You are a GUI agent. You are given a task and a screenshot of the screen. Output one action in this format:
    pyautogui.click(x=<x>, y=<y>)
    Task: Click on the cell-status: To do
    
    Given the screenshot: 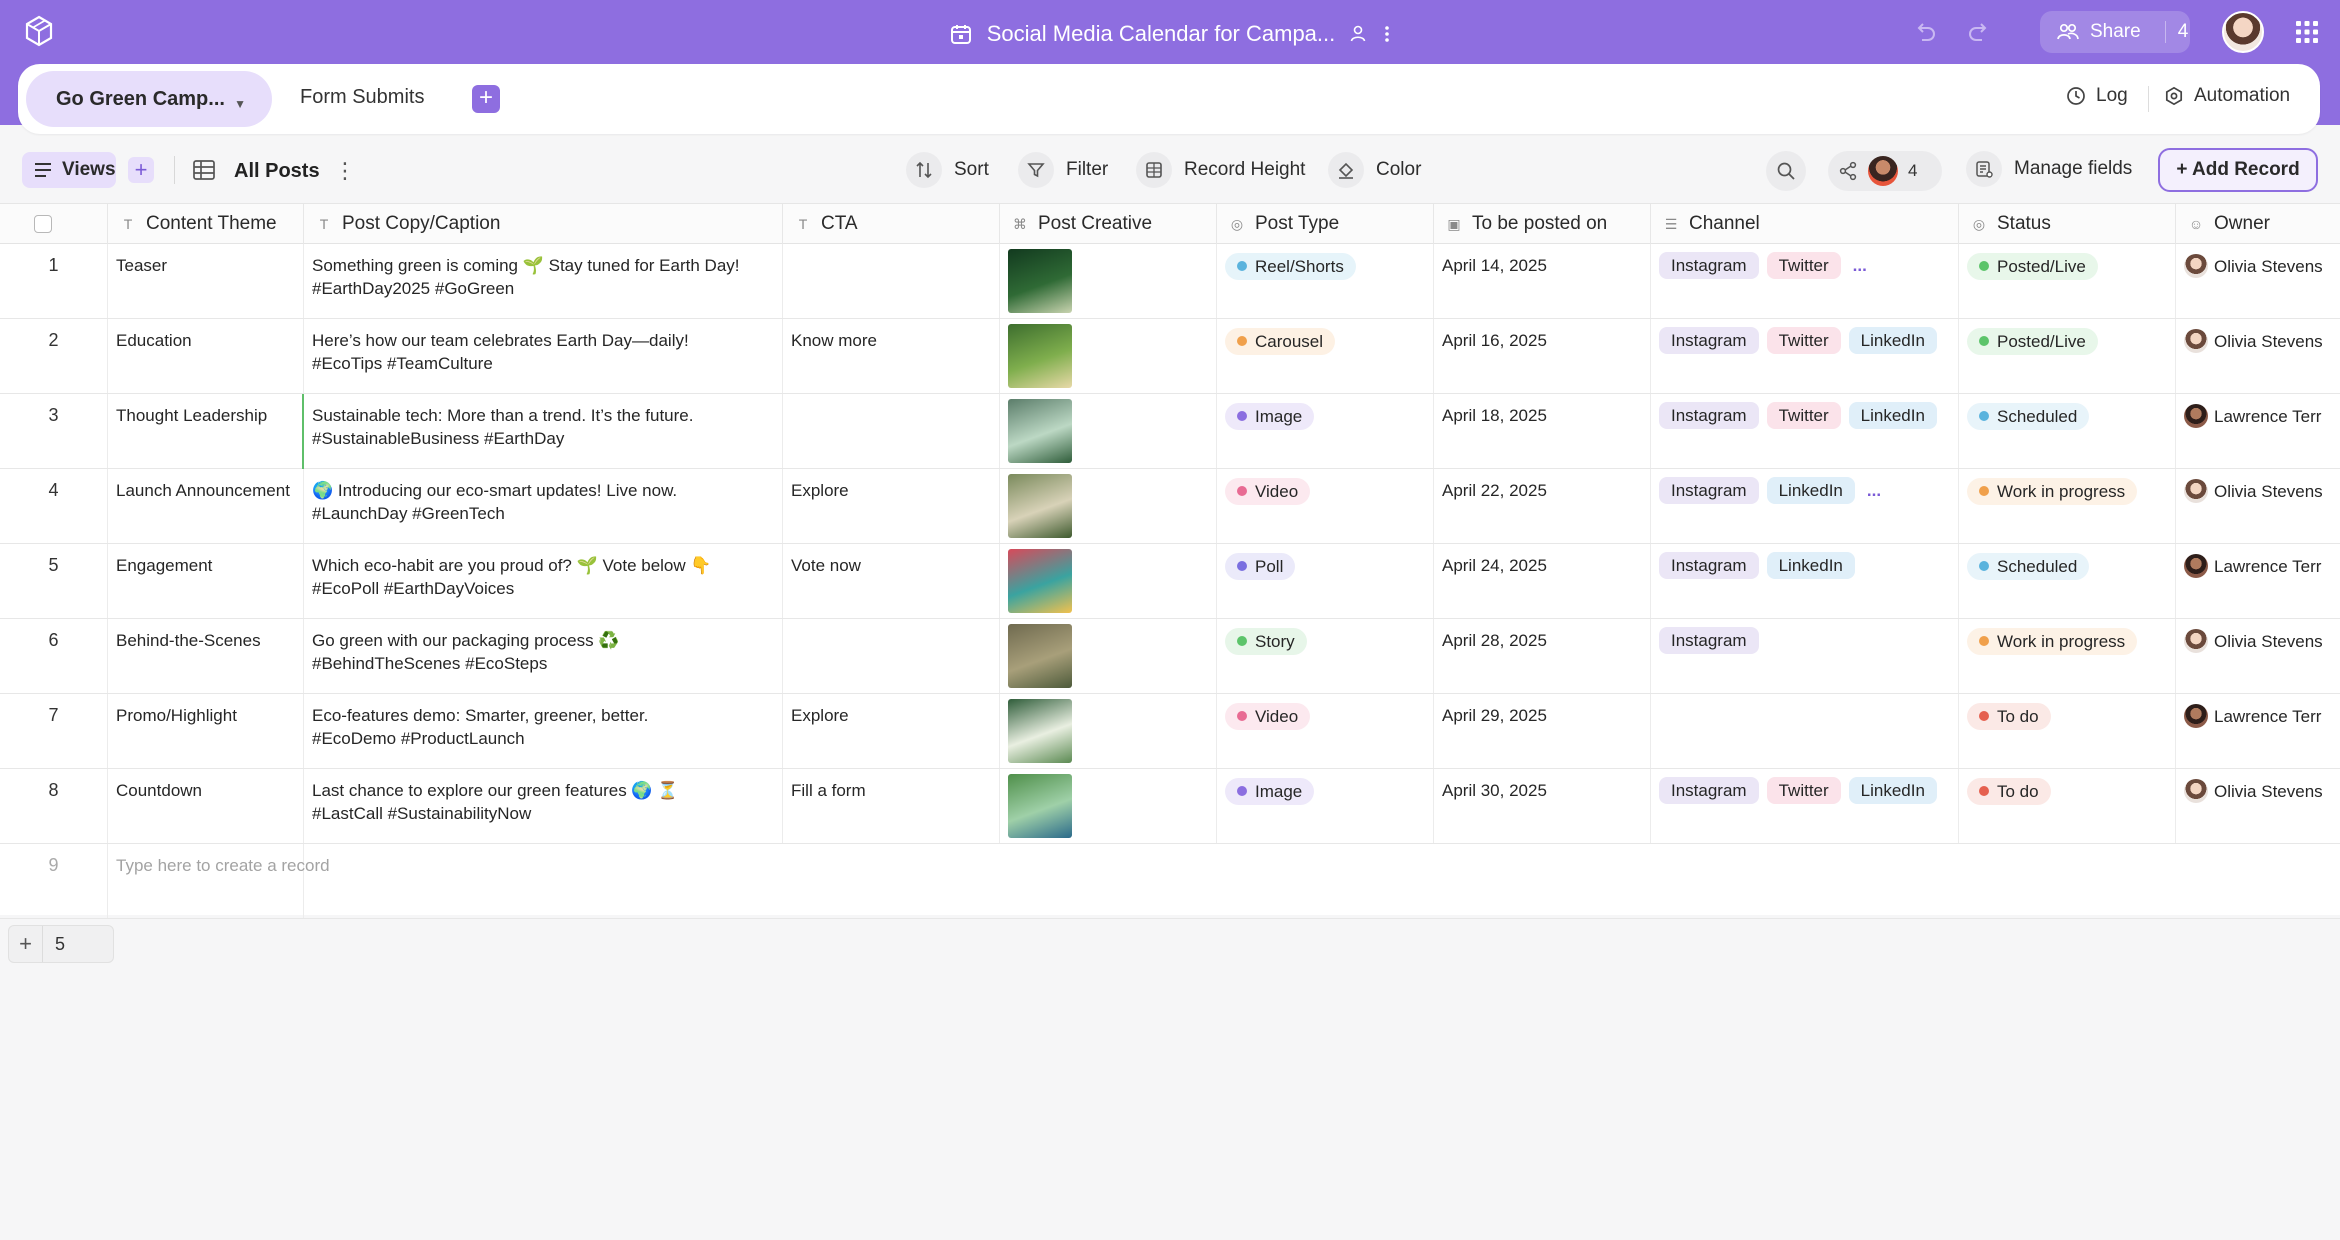 What is the action you would take?
    pyautogui.click(x=2067, y=806)
    